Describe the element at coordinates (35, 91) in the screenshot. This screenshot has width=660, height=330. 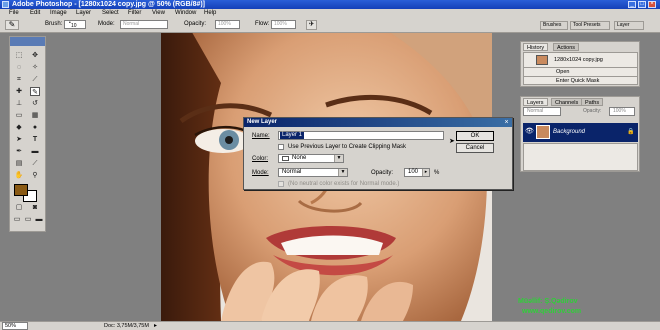
I see `brush-tool-active-icon: ✎` at that location.